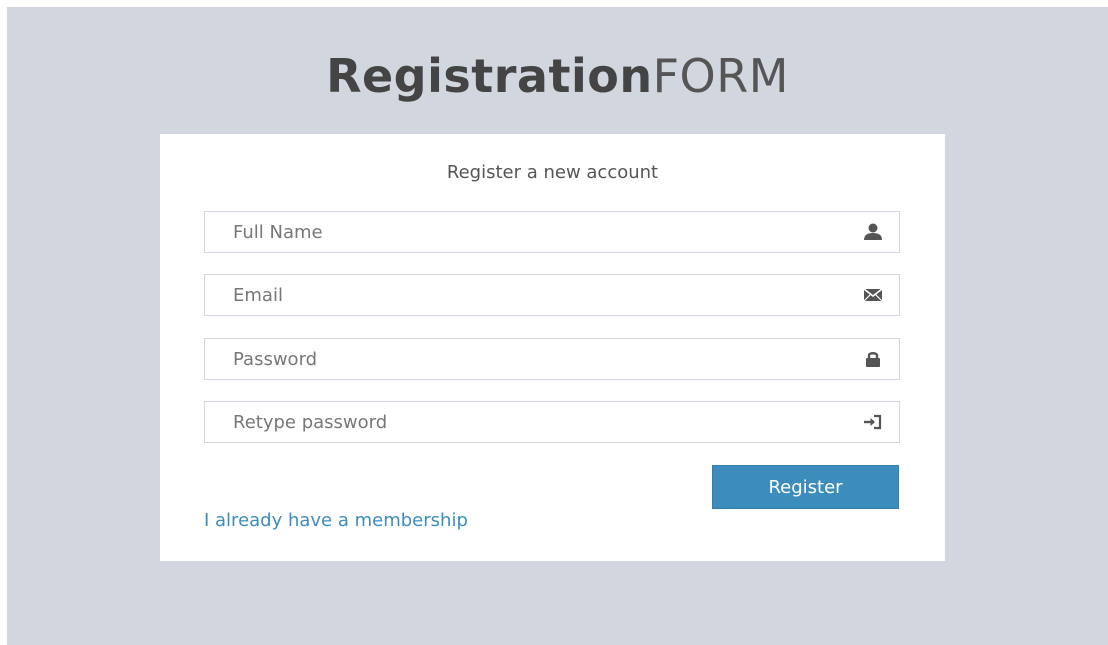  Describe the element at coordinates (525, 359) in the screenshot. I see `password-input` at that location.